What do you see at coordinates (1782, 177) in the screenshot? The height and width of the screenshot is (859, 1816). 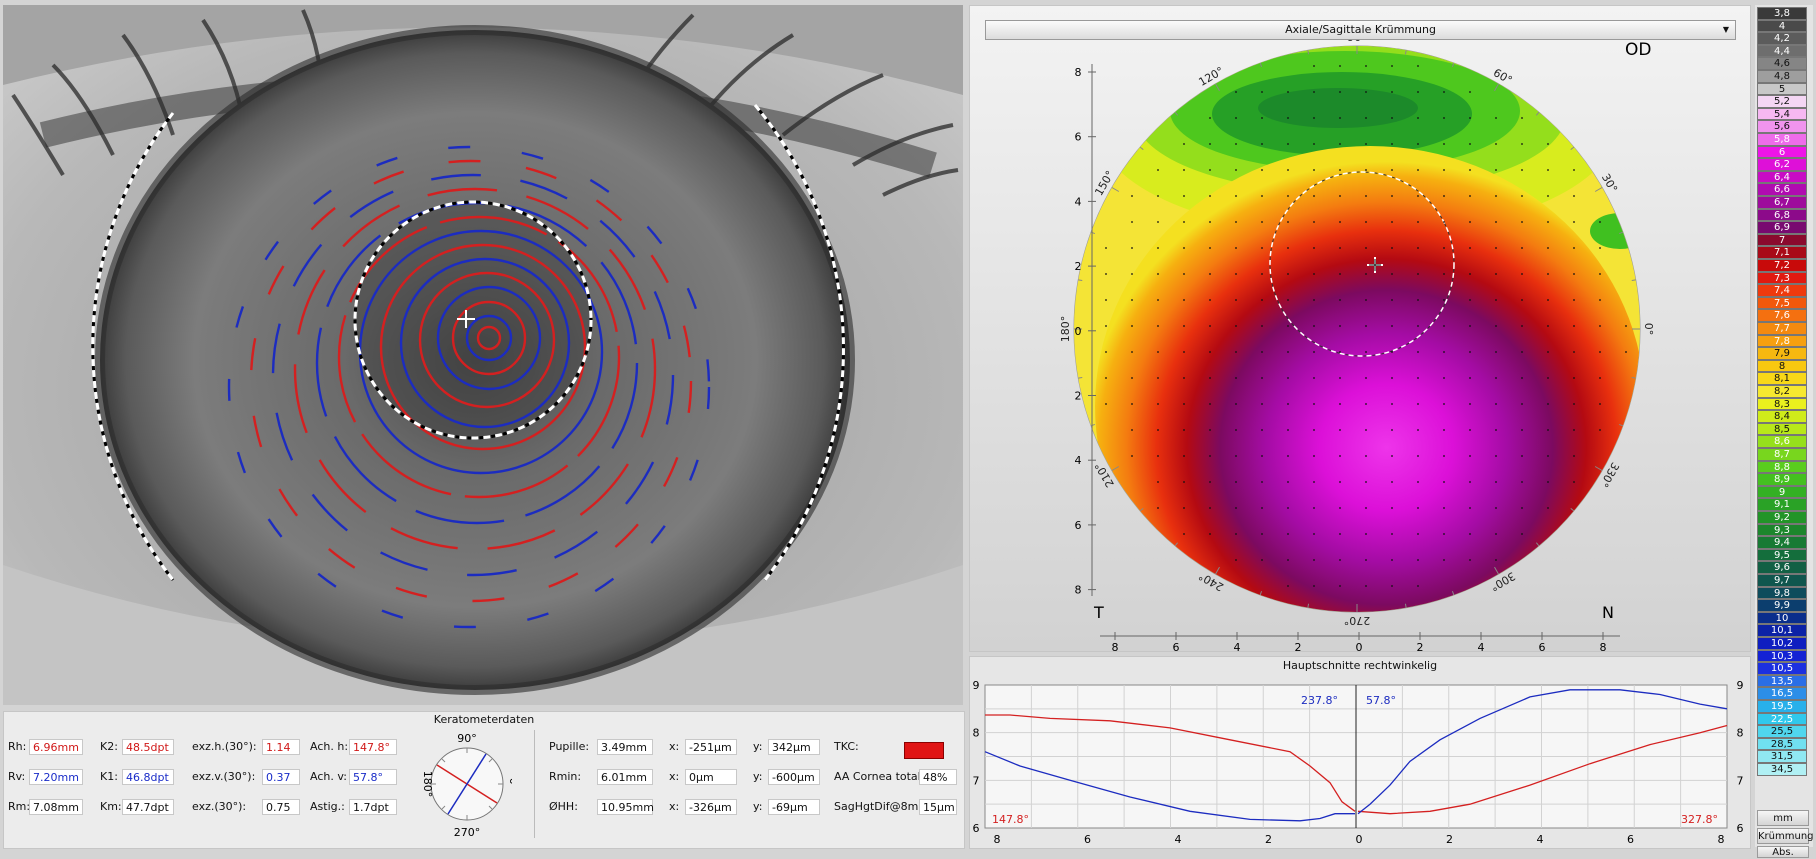 I see `scale-cell: 6,4` at bounding box center [1782, 177].